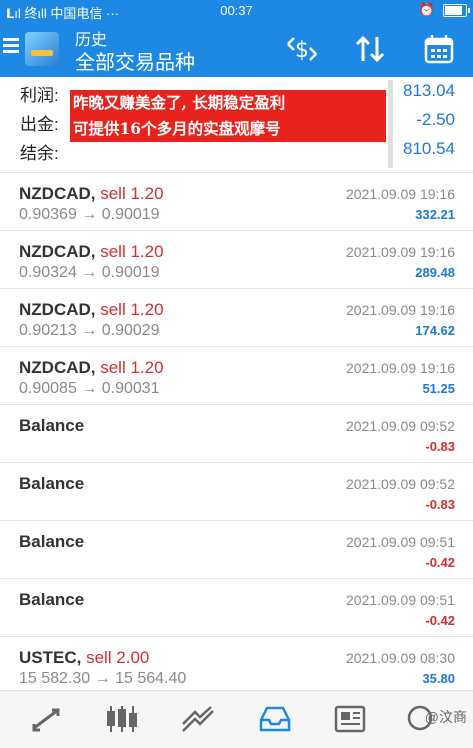  Describe the element at coordinates (438, 678) in the screenshot. I see `profit-value: 35.80` at that location.